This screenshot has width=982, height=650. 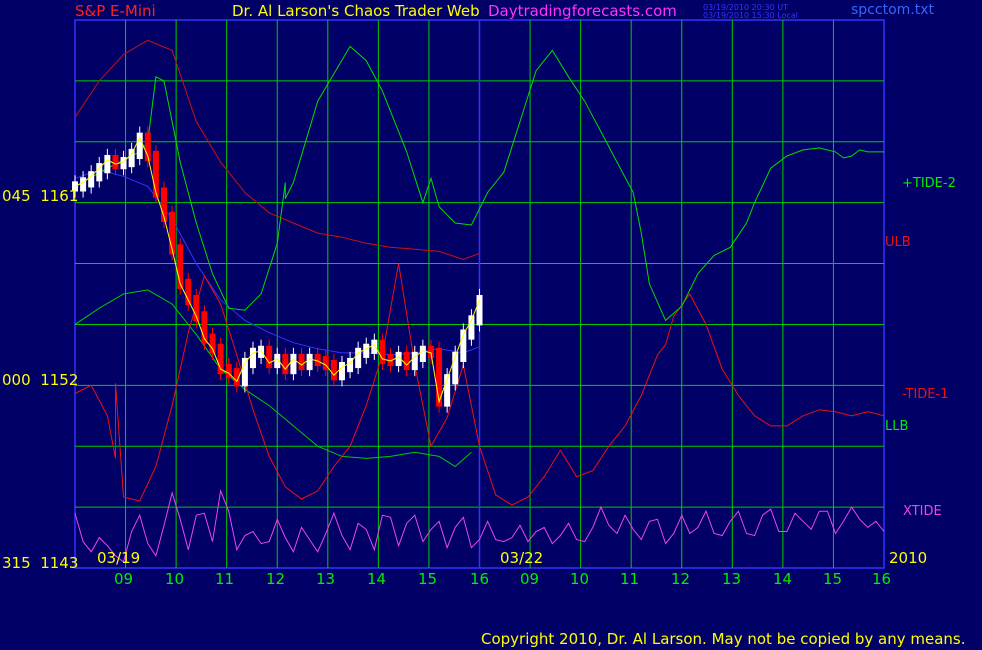 I want to click on legend-llb: LLB, so click(x=897, y=426).